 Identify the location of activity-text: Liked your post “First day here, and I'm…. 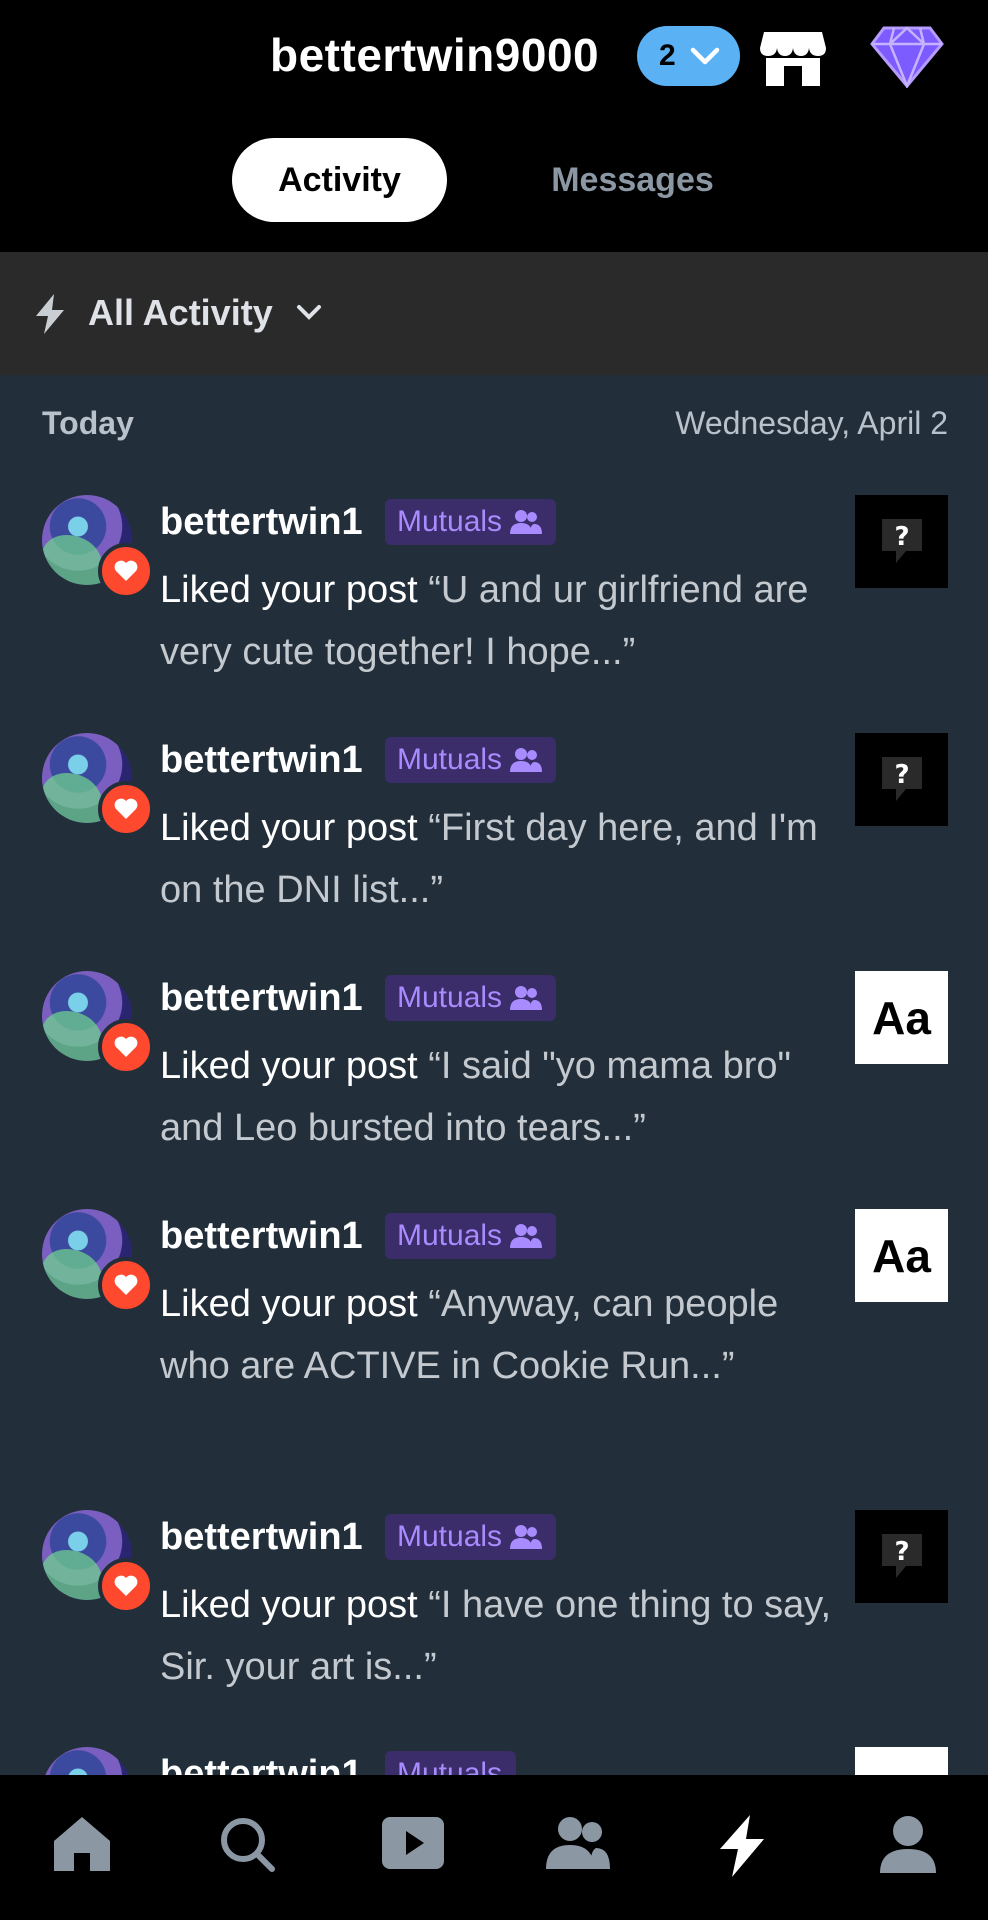
(500, 859).